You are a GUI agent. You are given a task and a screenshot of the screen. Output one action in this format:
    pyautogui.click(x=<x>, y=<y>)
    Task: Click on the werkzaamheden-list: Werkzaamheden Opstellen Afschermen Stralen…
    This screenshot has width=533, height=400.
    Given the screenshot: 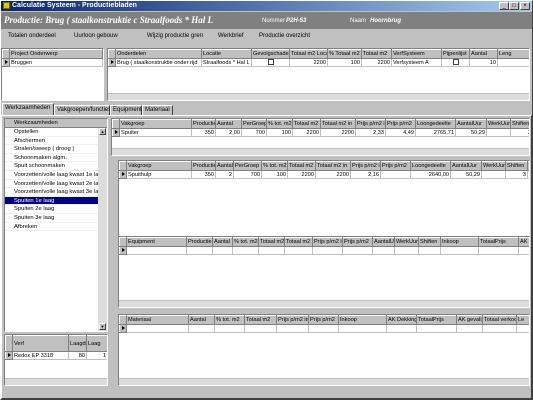 What is the action you would take?
    pyautogui.click(x=56, y=225)
    